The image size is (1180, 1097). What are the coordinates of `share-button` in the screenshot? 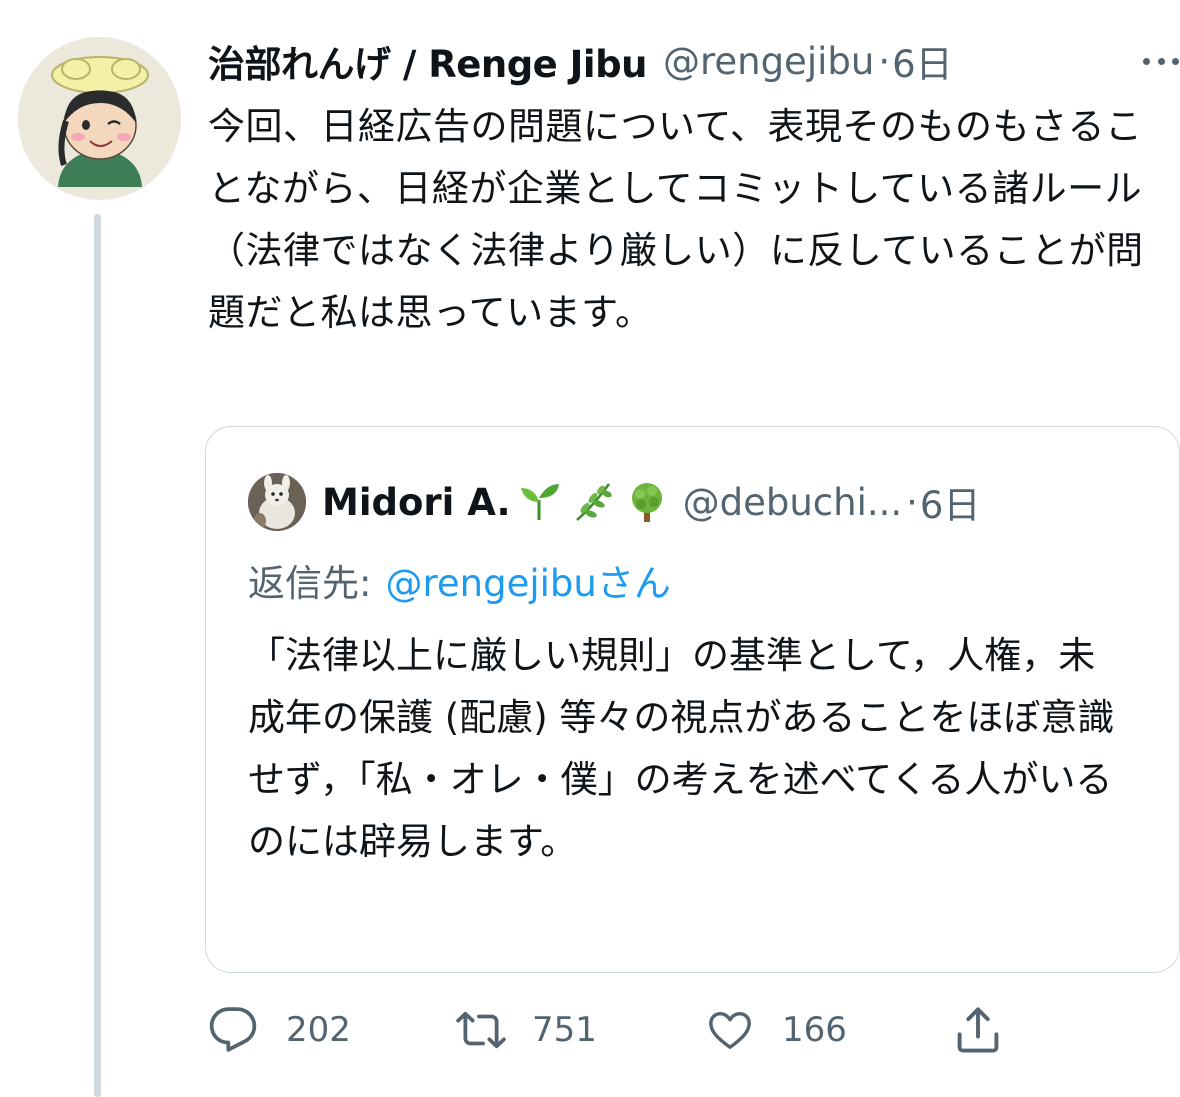 It's located at (978, 1030).